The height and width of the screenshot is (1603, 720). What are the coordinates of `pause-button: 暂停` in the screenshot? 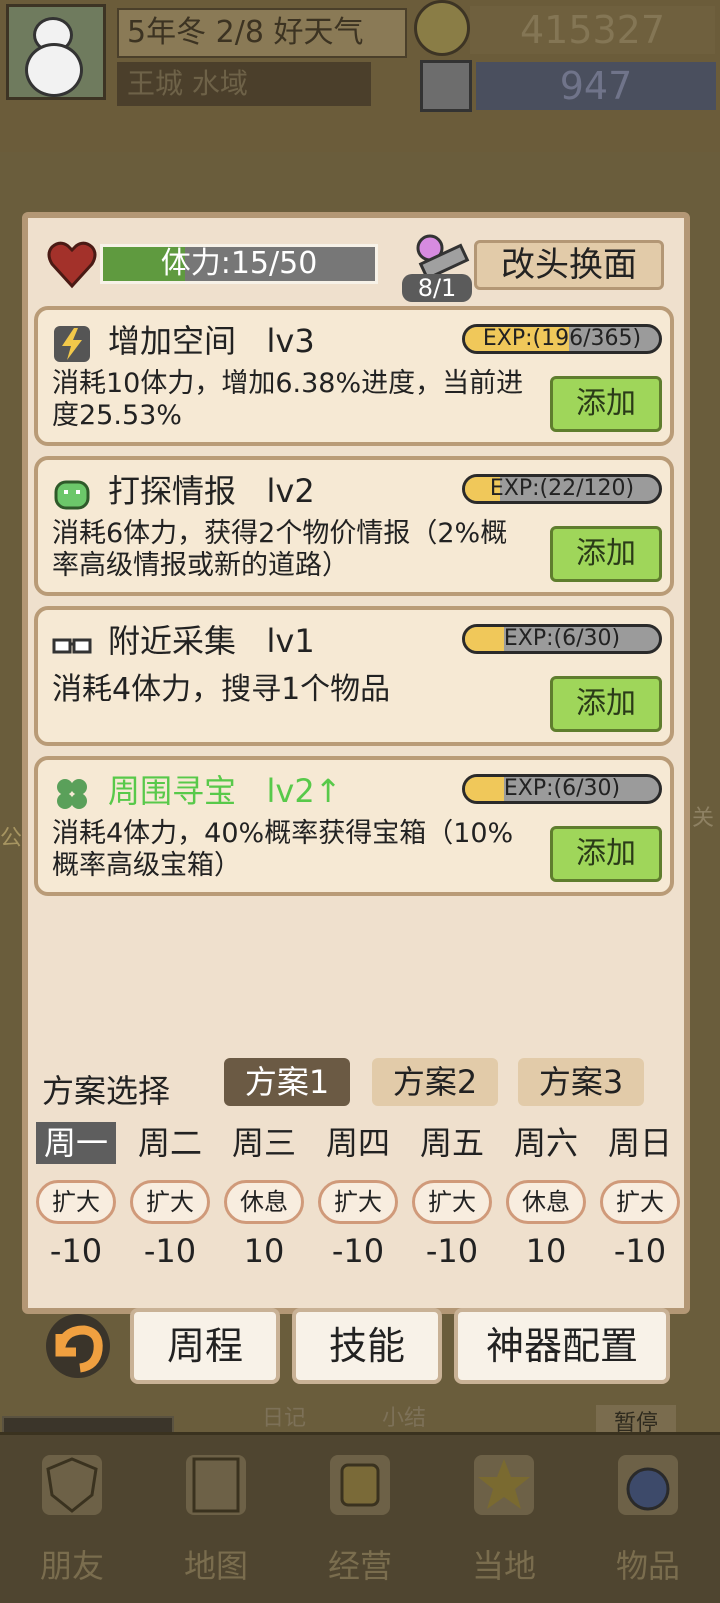 It's located at (636, 1420).